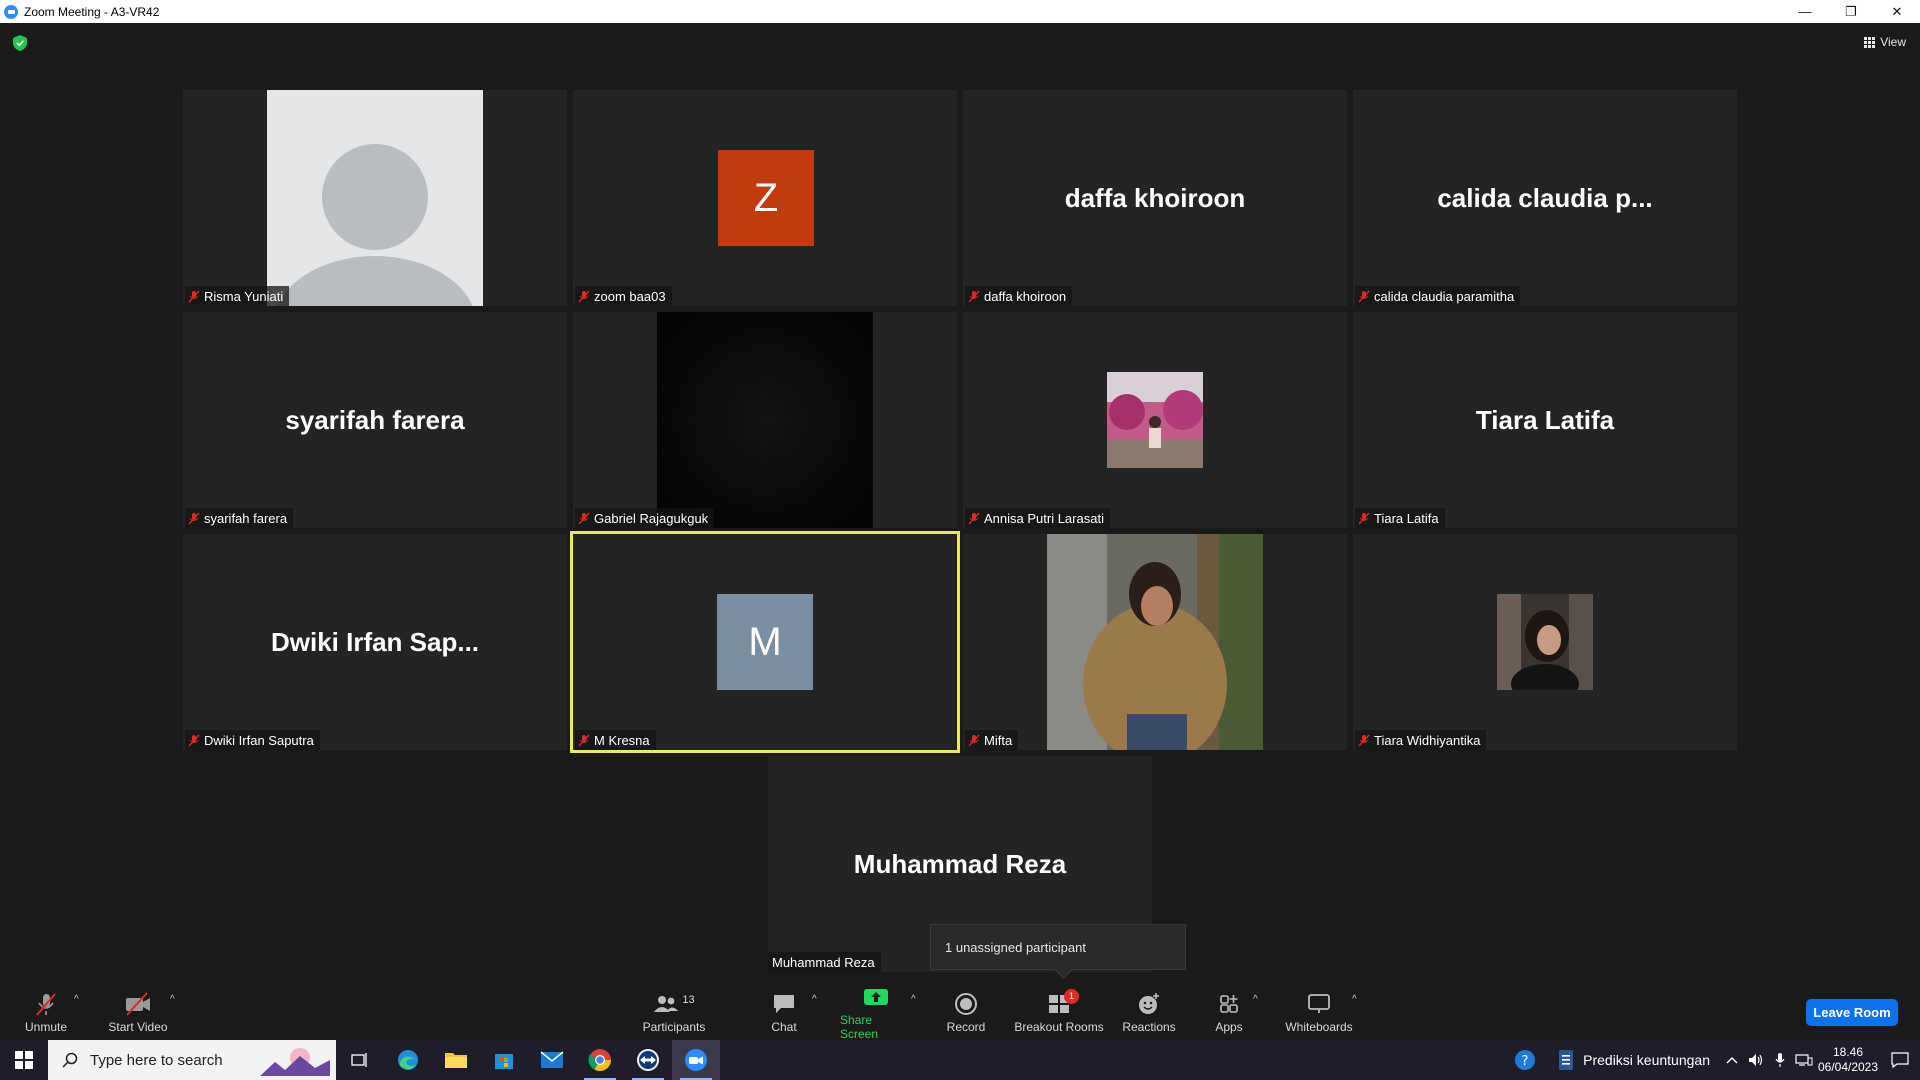  I want to click on taskbar-document: Prediksi keuntungan, so click(1633, 1060).